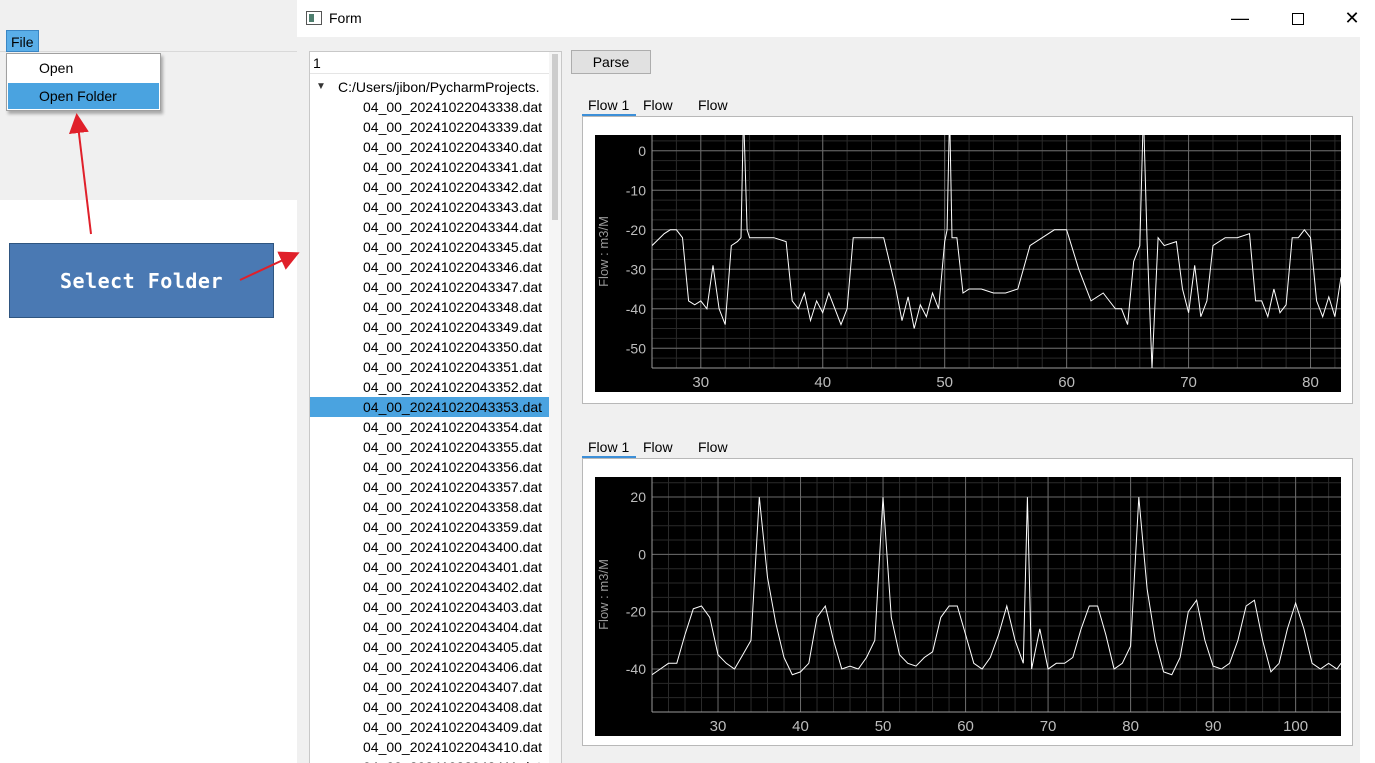 The image size is (1375, 763). Describe the element at coordinates (1367, 400) in the screenshot. I see `window-edge` at that location.